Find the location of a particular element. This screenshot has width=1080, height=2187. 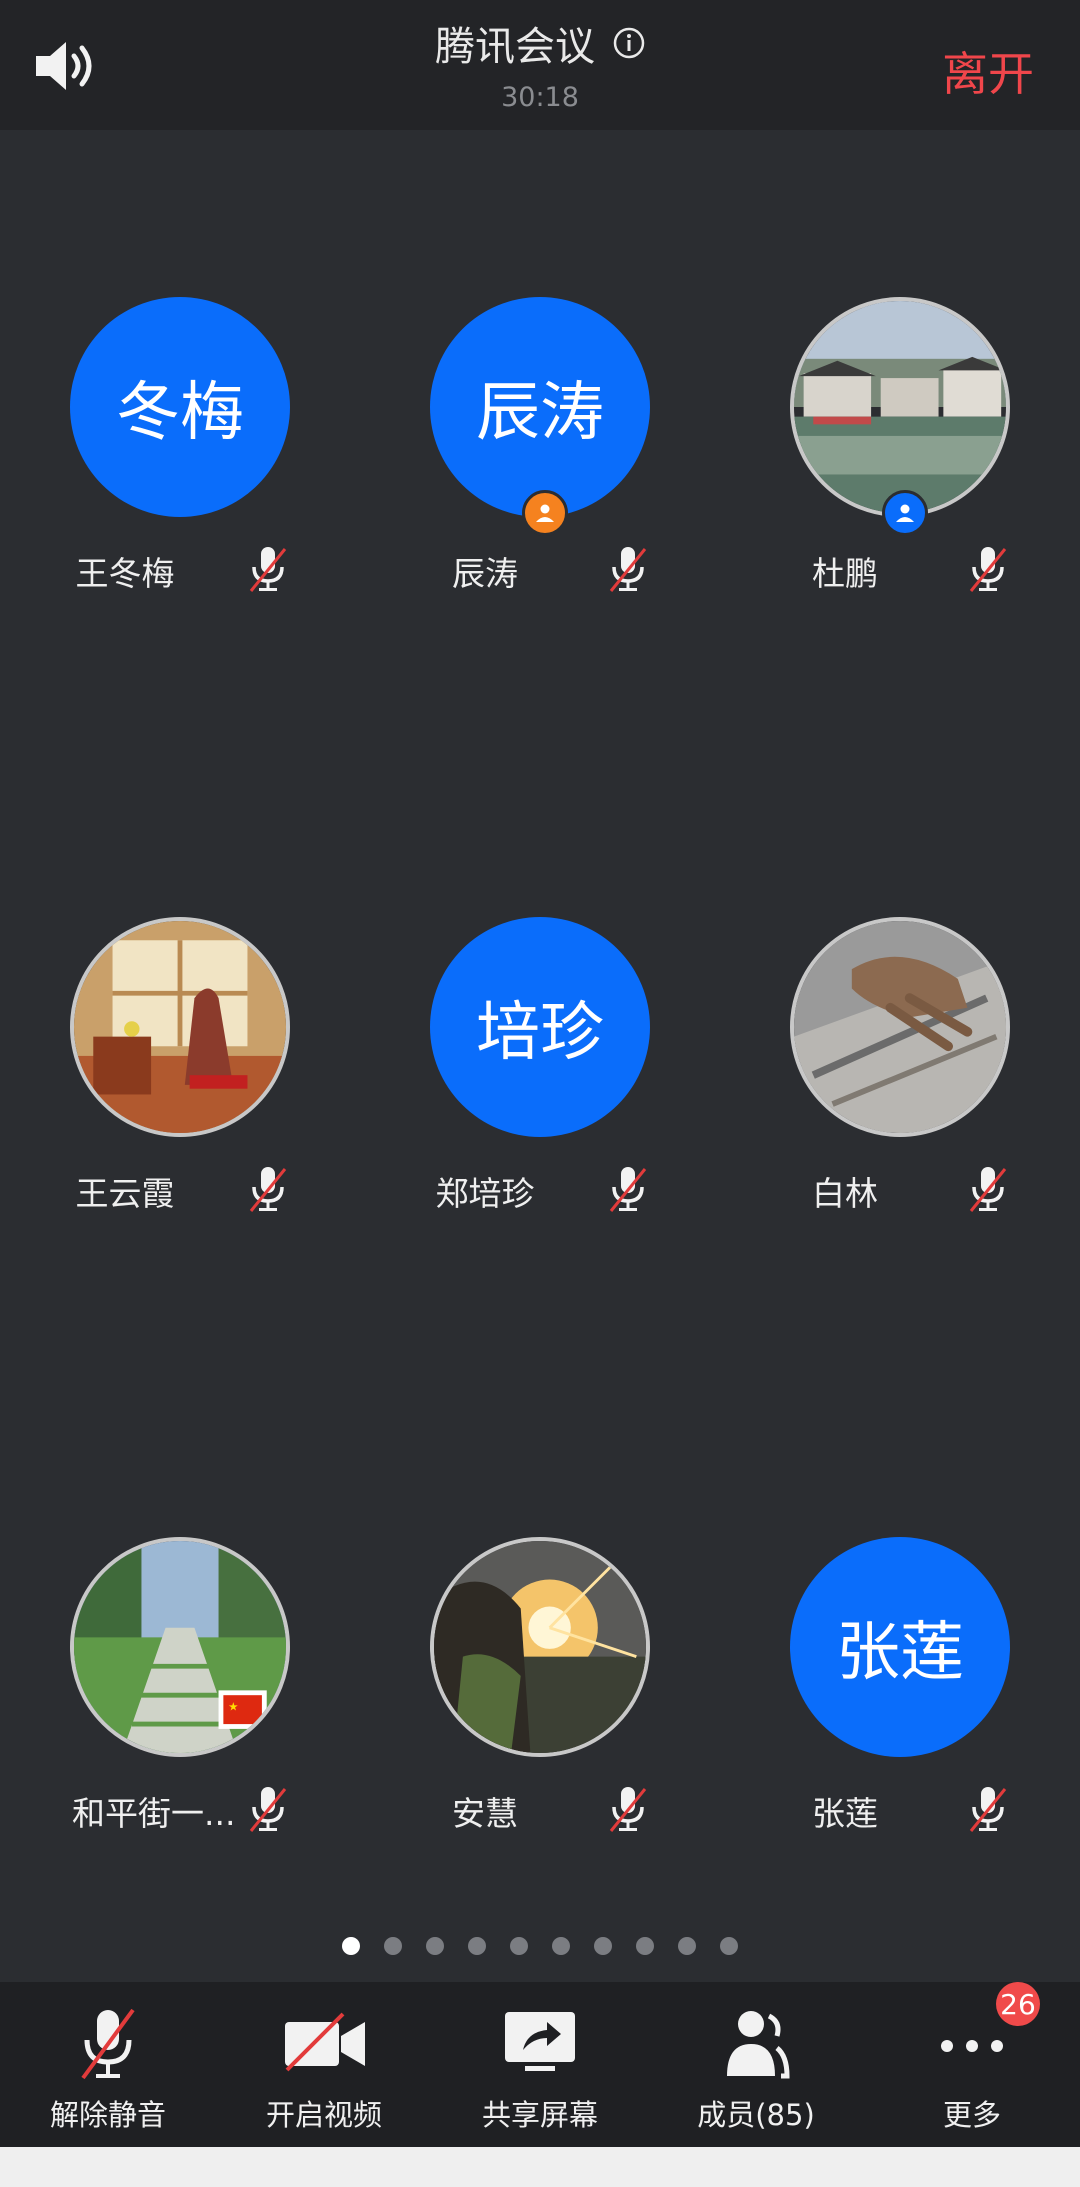

members-button: 成员(85) is located at coordinates (756, 2064).